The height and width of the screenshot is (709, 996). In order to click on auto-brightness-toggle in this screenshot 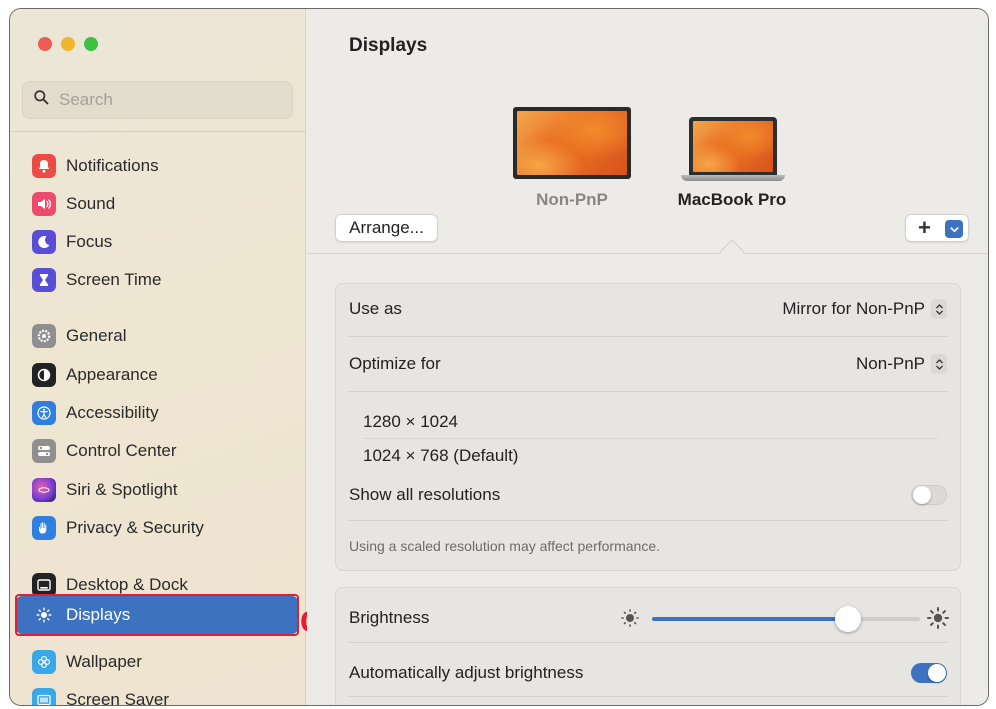, I will do `click(929, 673)`.